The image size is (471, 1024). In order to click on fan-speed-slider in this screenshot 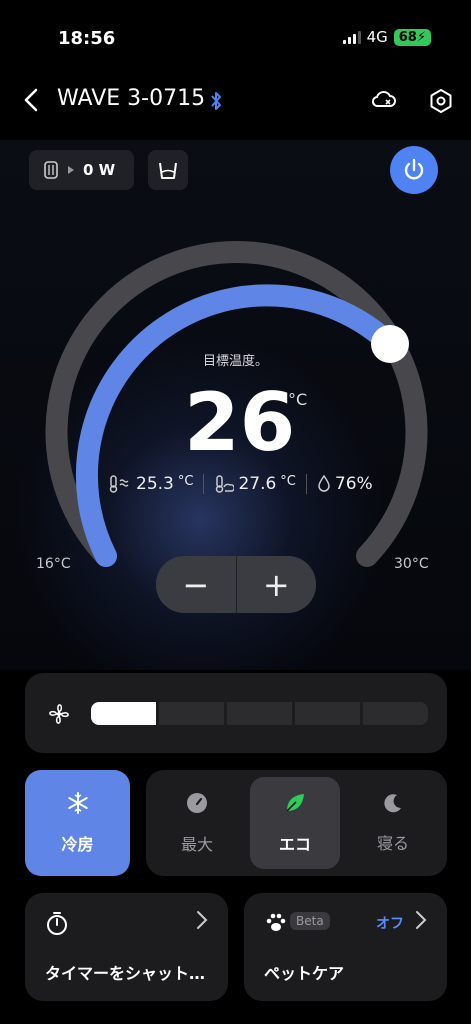, I will do `click(259, 713)`.